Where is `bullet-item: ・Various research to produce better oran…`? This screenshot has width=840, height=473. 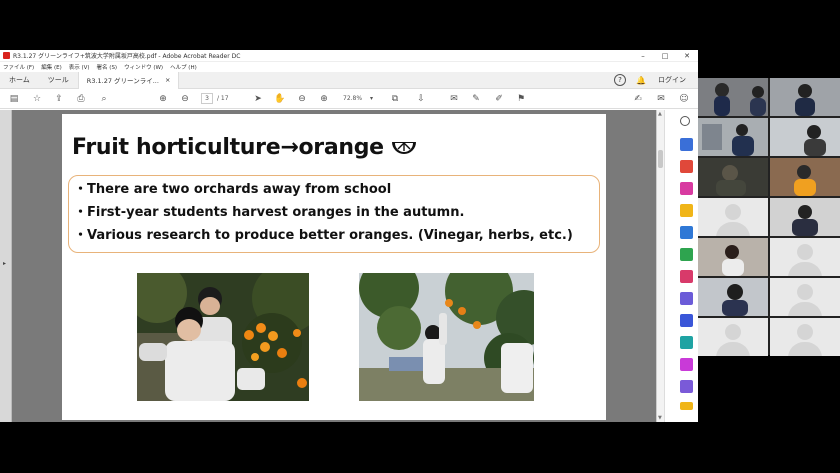 bullet-item: ・Various research to produce better oran… is located at coordinates (323, 235).